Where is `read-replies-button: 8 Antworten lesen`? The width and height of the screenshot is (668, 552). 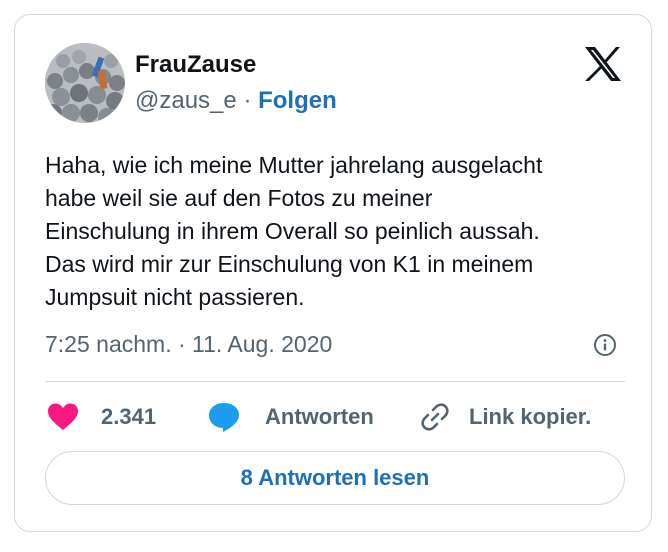
read-replies-button: 8 Antworten lesen is located at coordinates (335, 478).